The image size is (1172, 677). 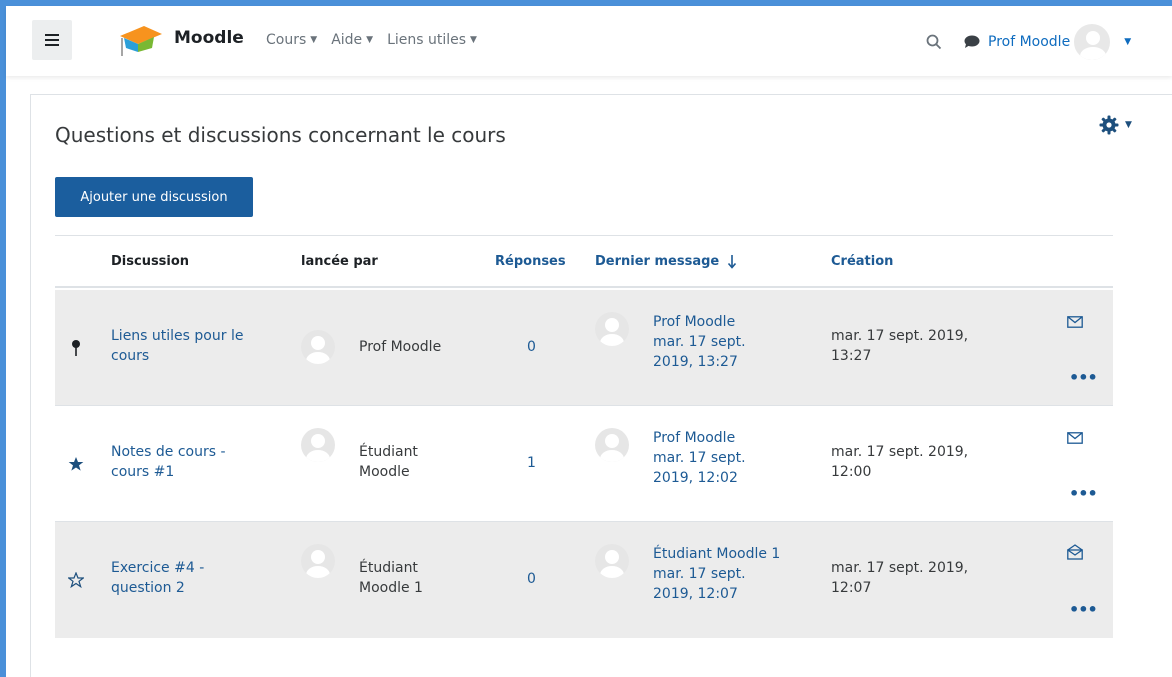 I want to click on discussion-title-link: Liens utiles pour le cours, so click(x=191, y=346).